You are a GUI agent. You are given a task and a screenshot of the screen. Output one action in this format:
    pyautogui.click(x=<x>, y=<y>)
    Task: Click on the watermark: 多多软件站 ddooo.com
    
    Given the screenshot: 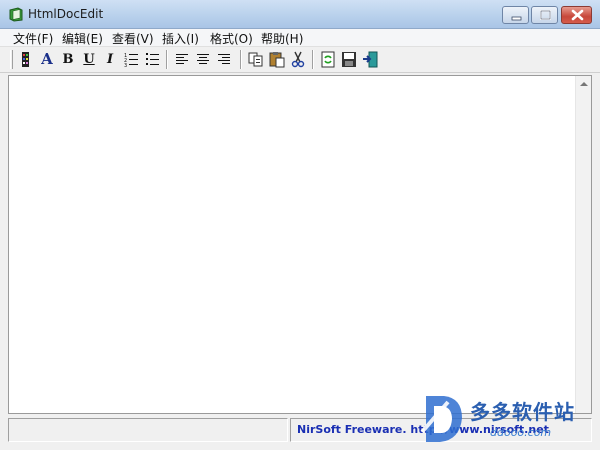 What is the action you would take?
    pyautogui.click(x=508, y=418)
    